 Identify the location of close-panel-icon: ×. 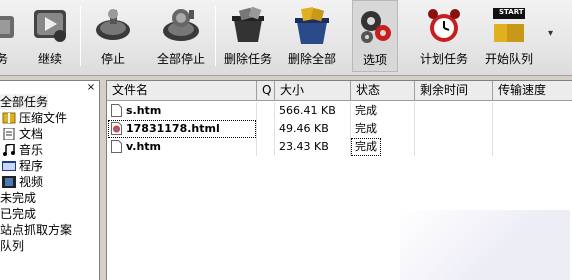
(91, 88).